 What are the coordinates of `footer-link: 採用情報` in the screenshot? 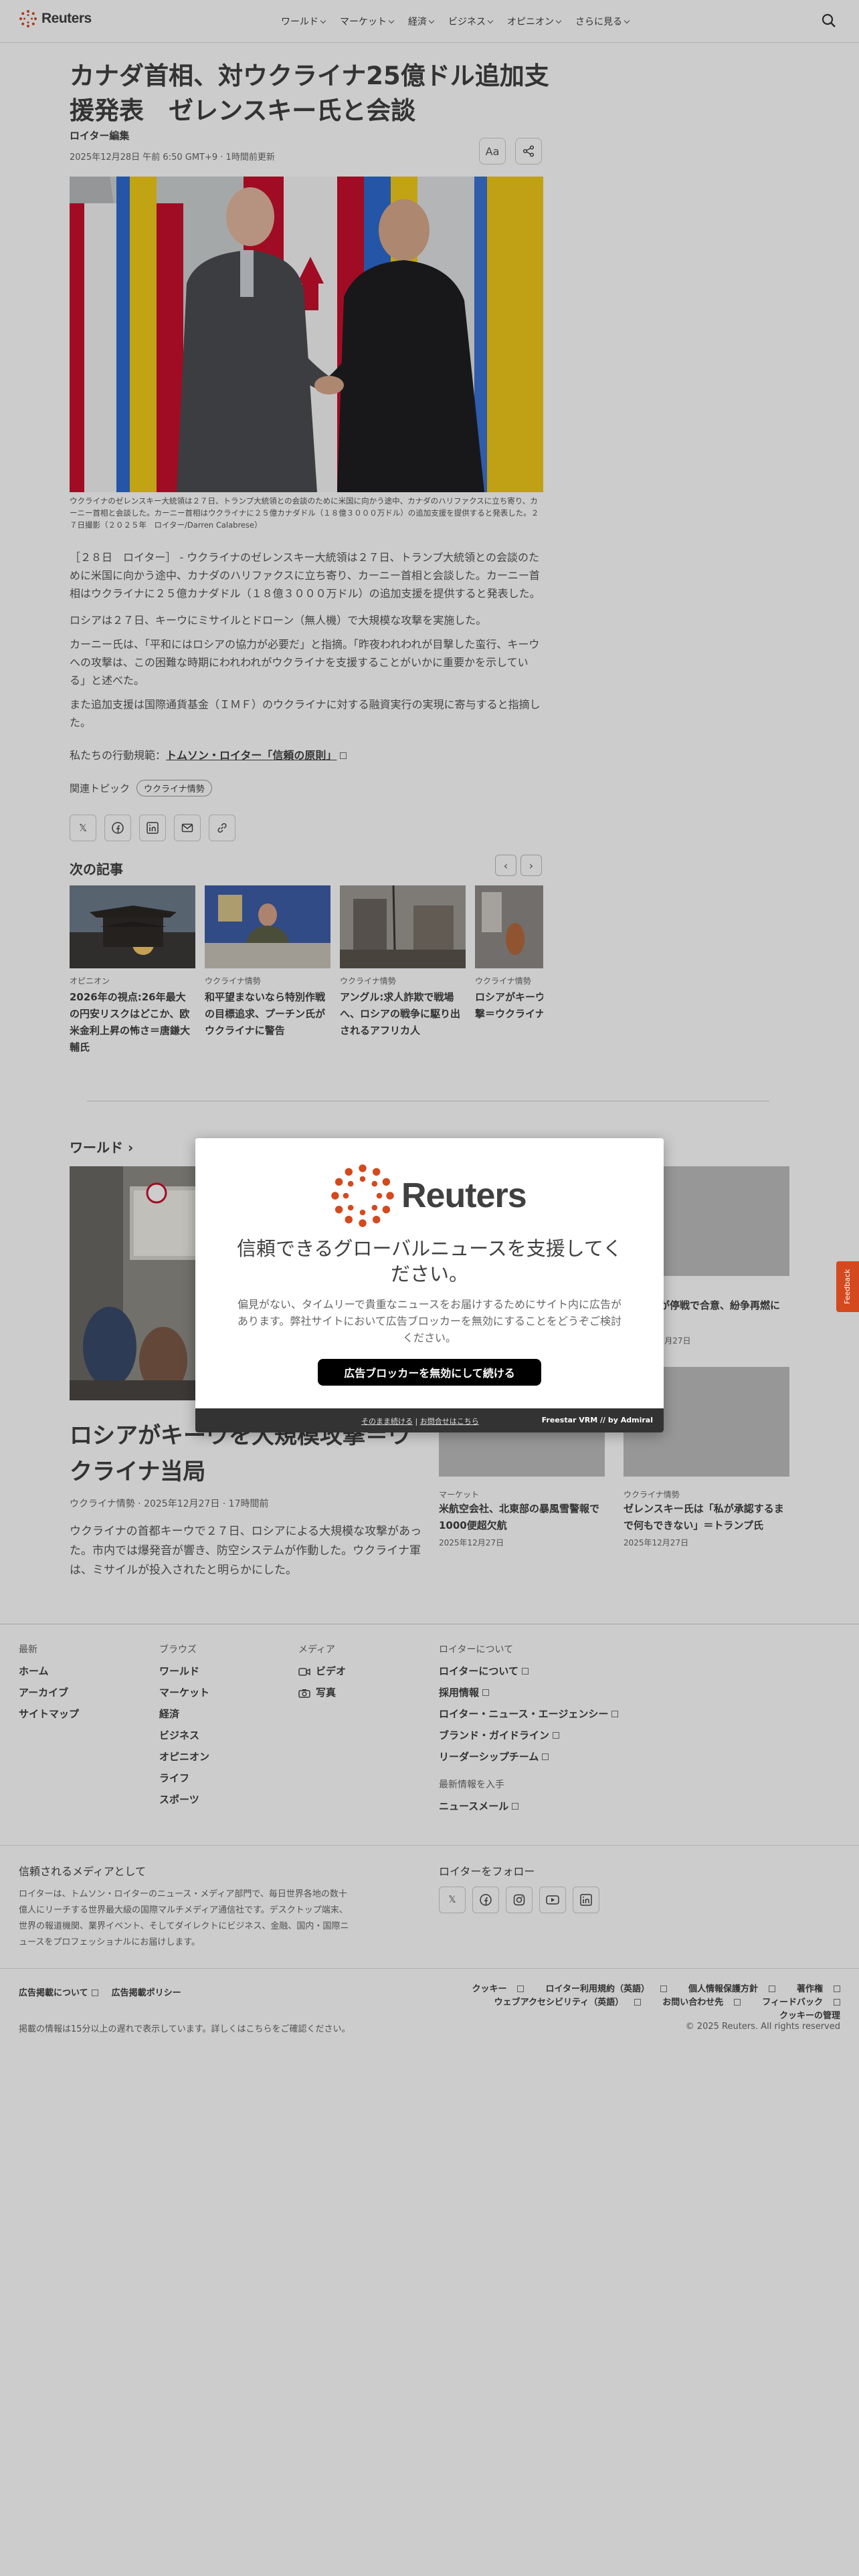 It's located at (529, 1693).